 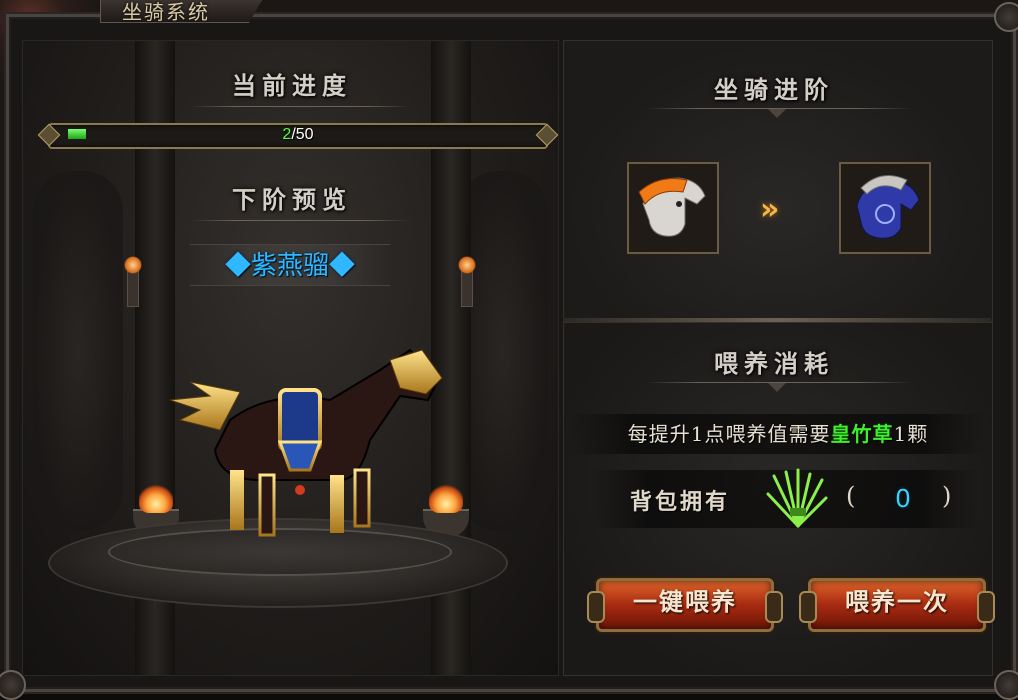 I want to click on feed-cost-prefix: 每提升1点喂养值需要, so click(x=729, y=434).